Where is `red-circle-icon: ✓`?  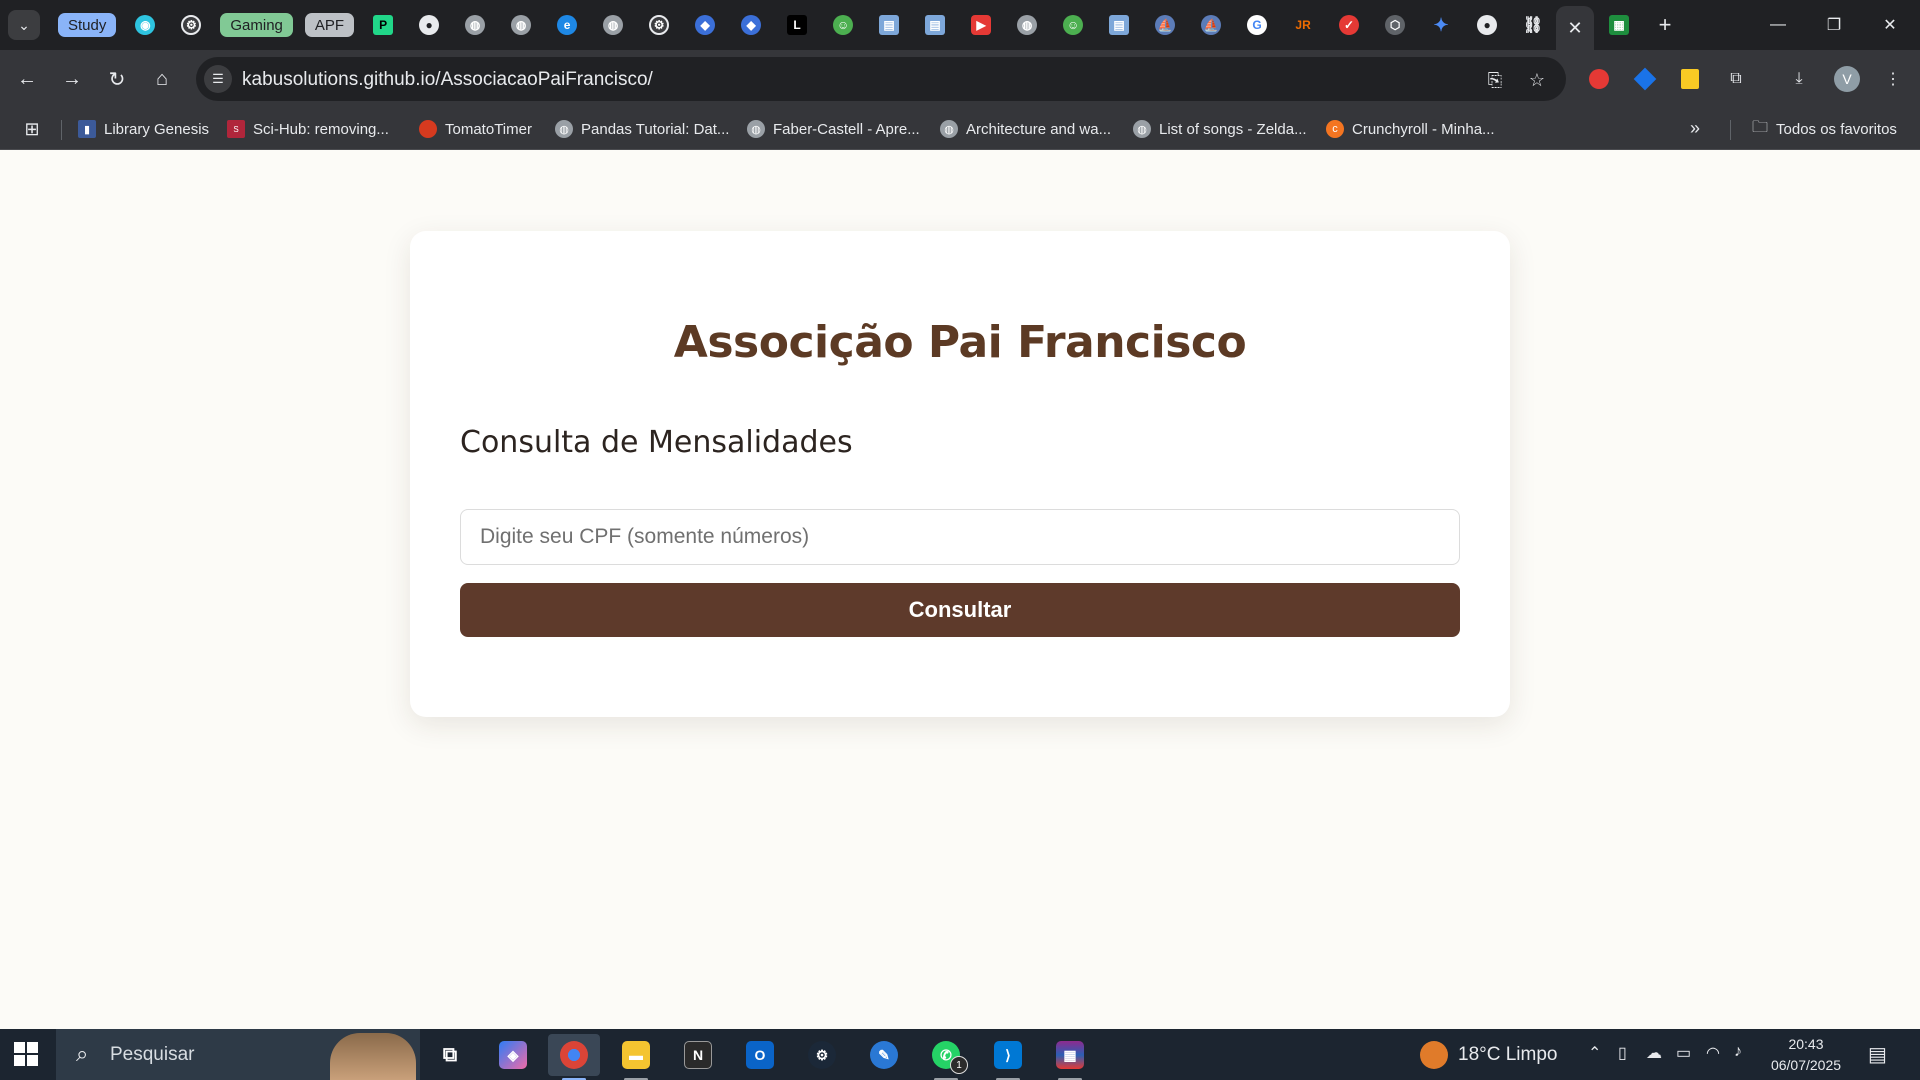 red-circle-icon: ✓ is located at coordinates (1349, 25).